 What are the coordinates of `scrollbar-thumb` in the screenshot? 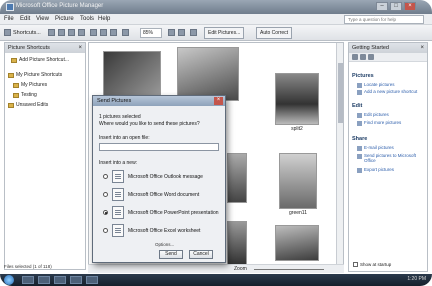 It's located at (340, 93).